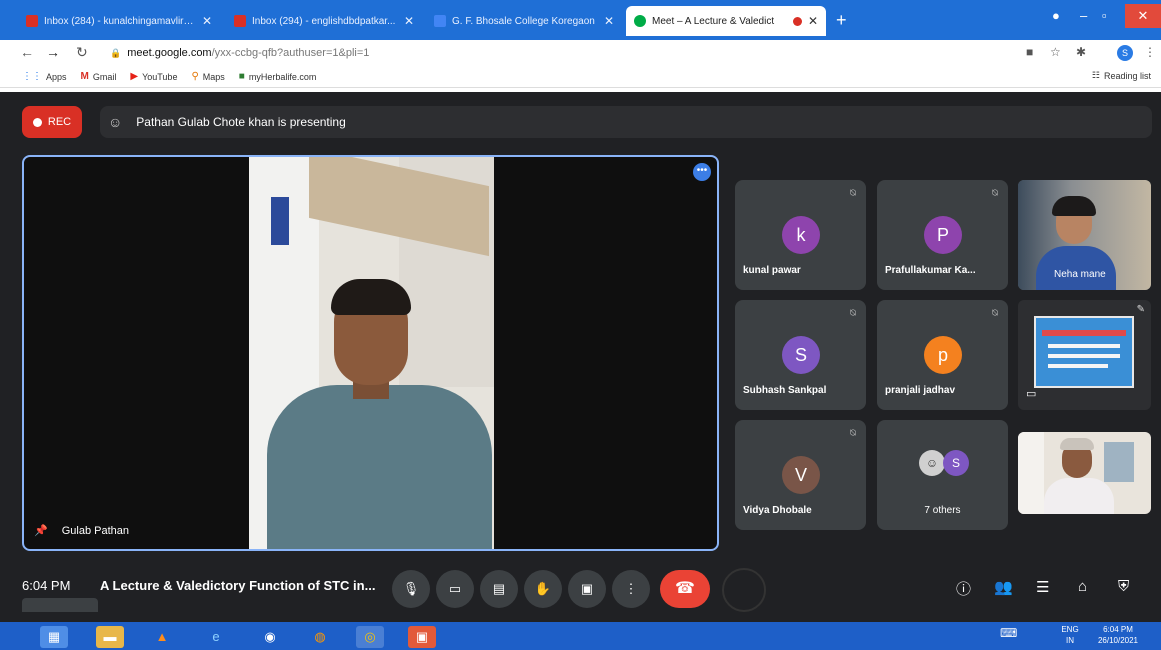 This screenshot has height=650, width=1161. Describe the element at coordinates (162, 637) in the screenshot. I see `vlc-icon: ▲` at that location.